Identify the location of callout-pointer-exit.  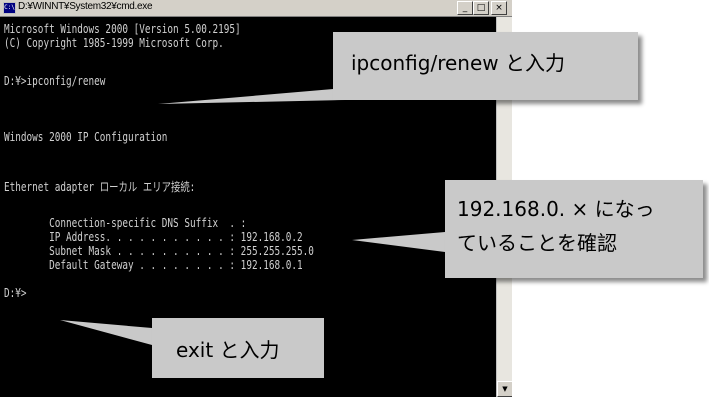
(106, 332).